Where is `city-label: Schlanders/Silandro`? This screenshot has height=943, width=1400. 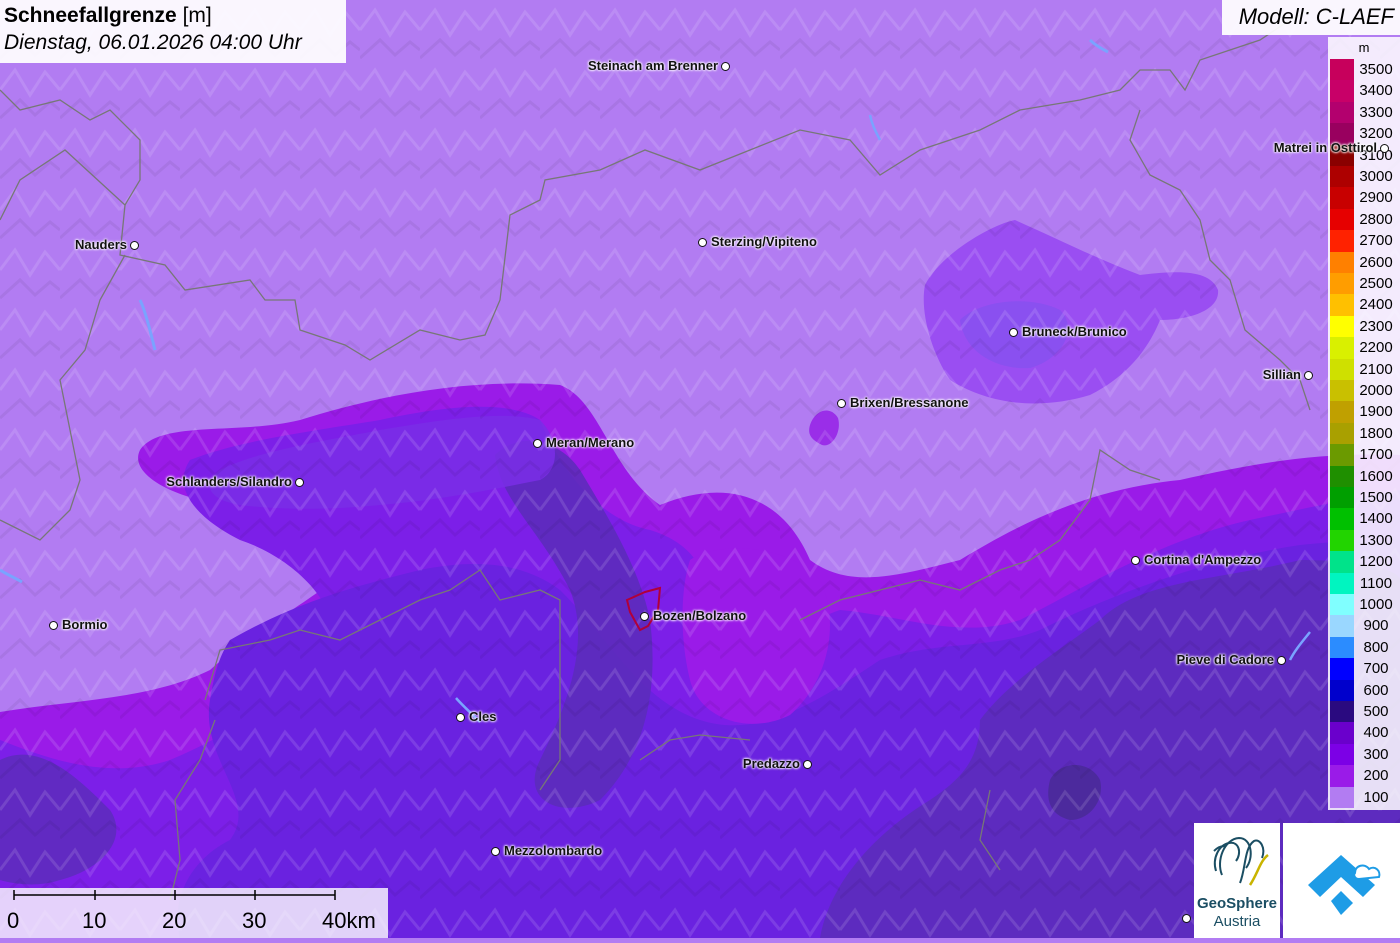
city-label: Schlanders/Silandro is located at coordinates (229, 481).